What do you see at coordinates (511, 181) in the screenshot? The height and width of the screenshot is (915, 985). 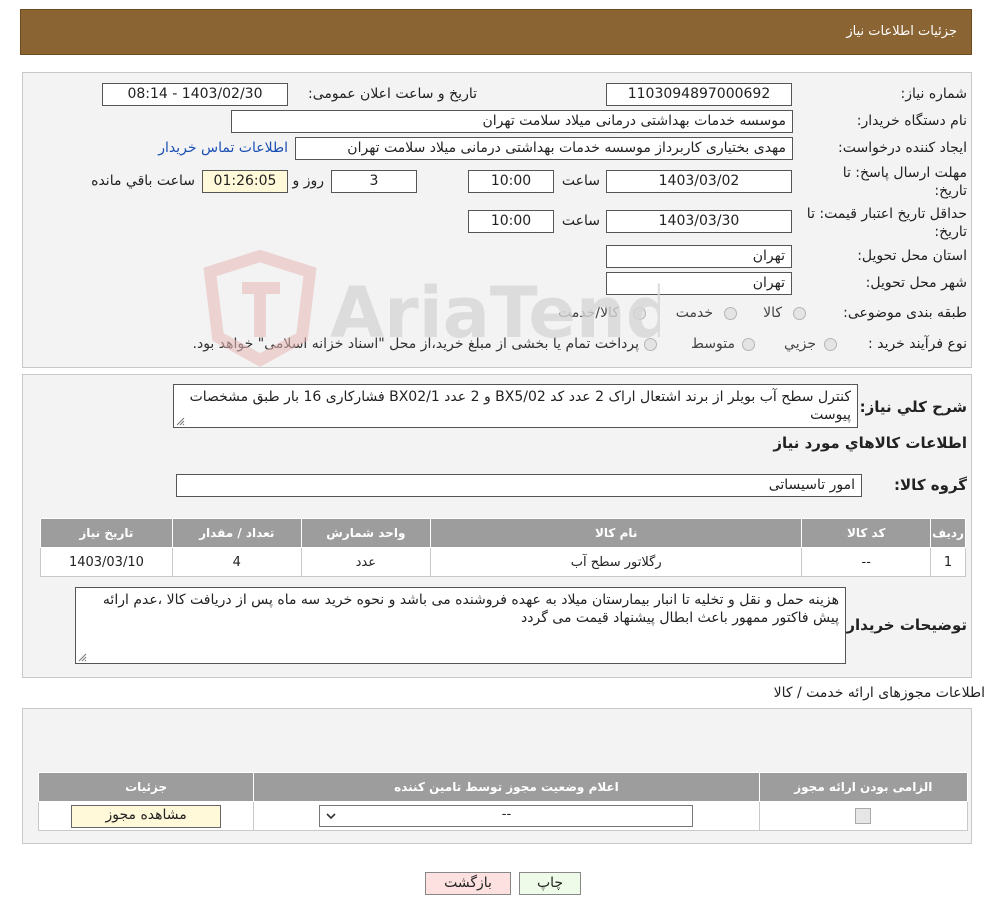 I see `deadline-time-field: 10:00` at bounding box center [511, 181].